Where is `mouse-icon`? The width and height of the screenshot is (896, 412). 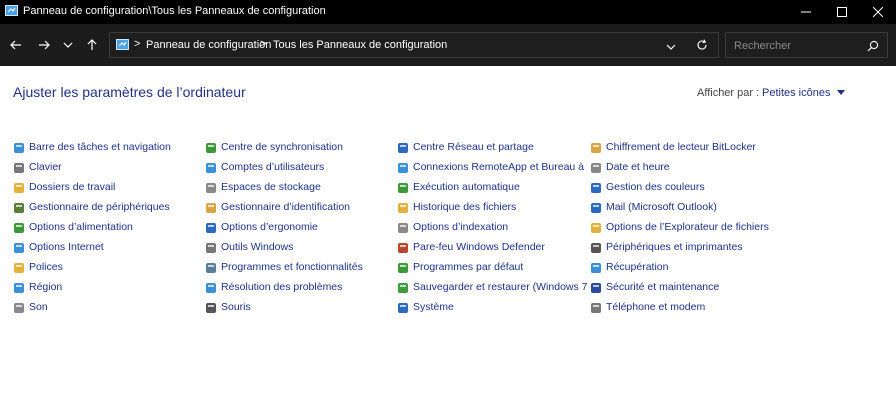
mouse-icon is located at coordinates (211, 307).